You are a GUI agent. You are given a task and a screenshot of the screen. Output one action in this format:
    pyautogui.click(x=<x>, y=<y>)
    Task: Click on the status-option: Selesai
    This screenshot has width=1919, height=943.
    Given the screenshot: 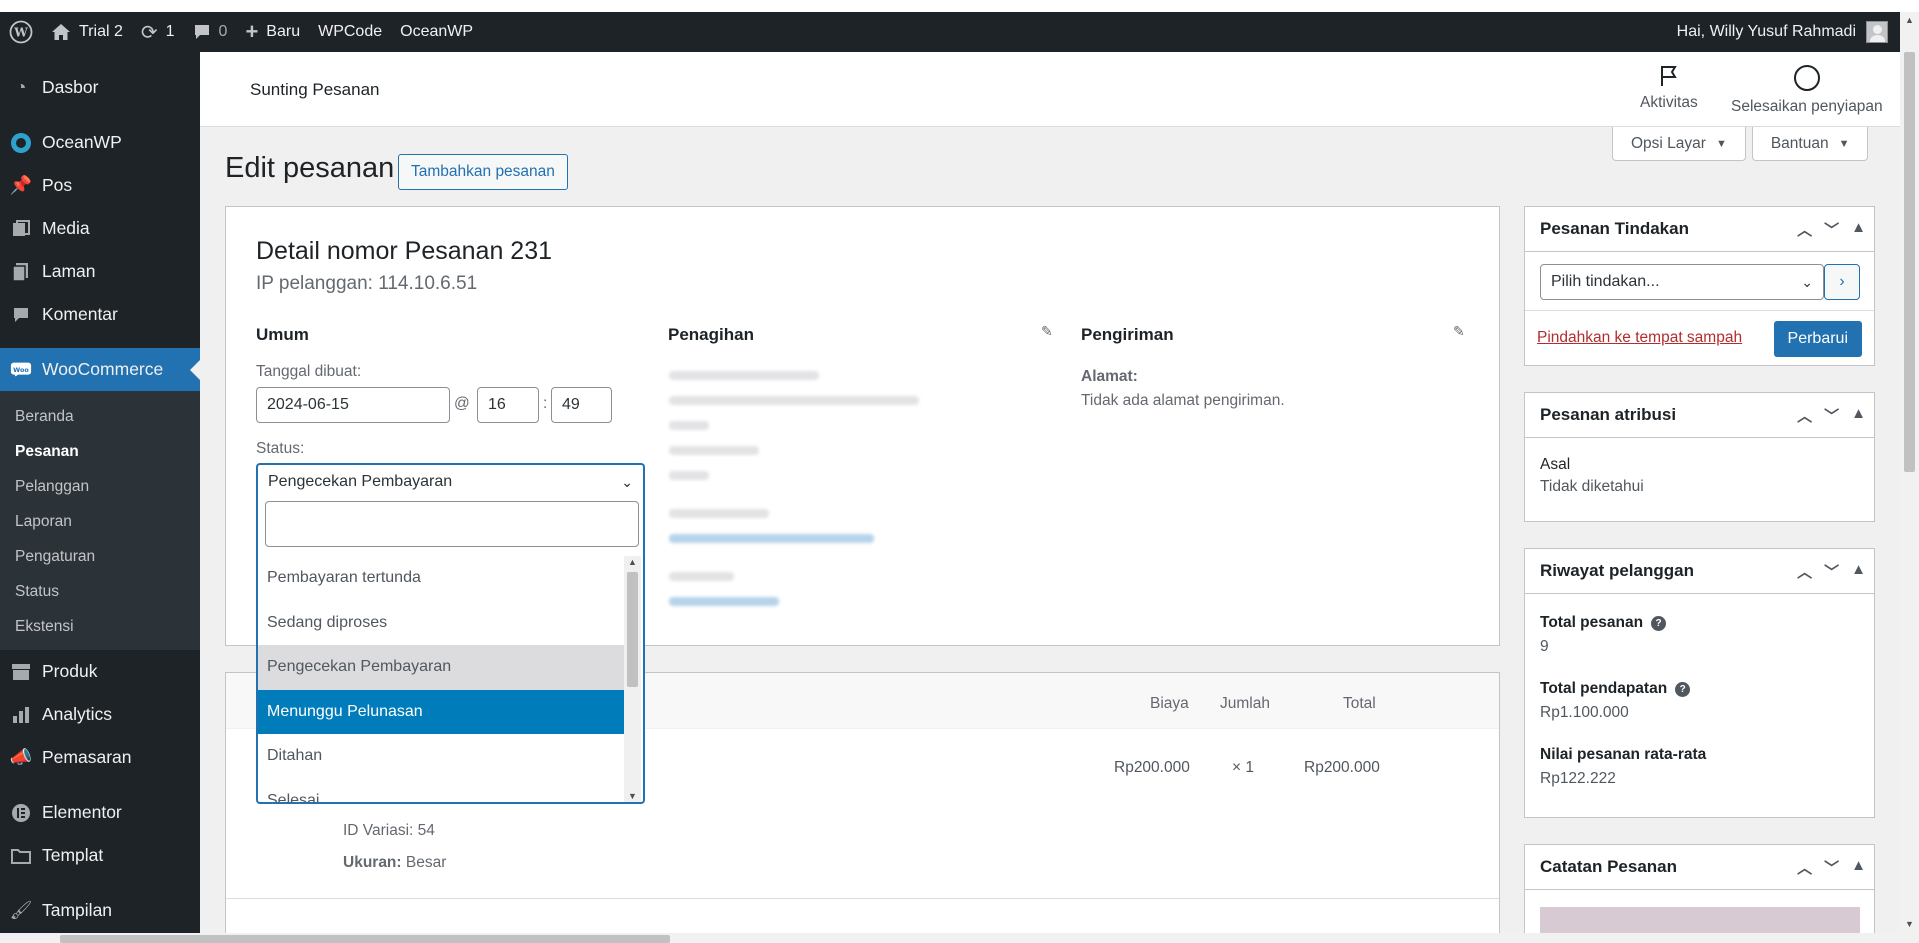 What is the action you would take?
    pyautogui.click(x=441, y=790)
    